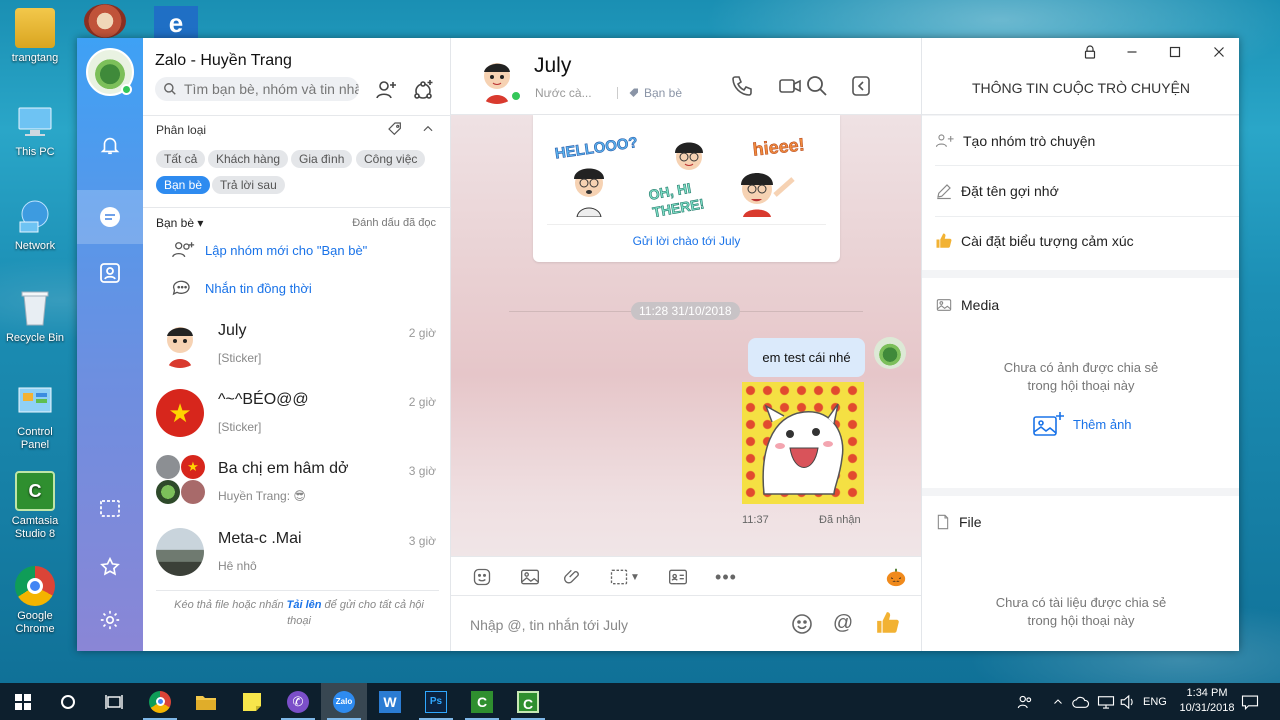  Describe the element at coordinates (35, 491) in the screenshot. I see `camtasia-icon: C` at that location.